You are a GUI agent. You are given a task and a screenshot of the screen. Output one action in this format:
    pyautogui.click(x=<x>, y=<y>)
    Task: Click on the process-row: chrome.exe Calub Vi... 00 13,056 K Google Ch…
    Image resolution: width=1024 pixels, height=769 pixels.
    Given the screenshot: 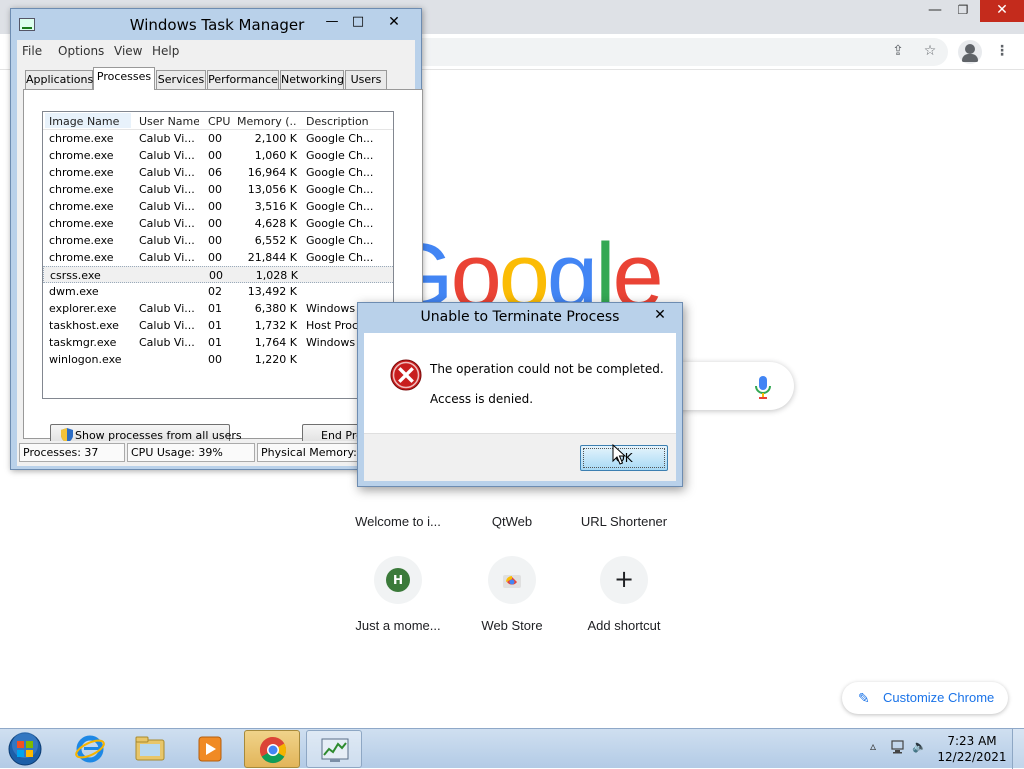 What is the action you would take?
    pyautogui.click(x=218, y=189)
    